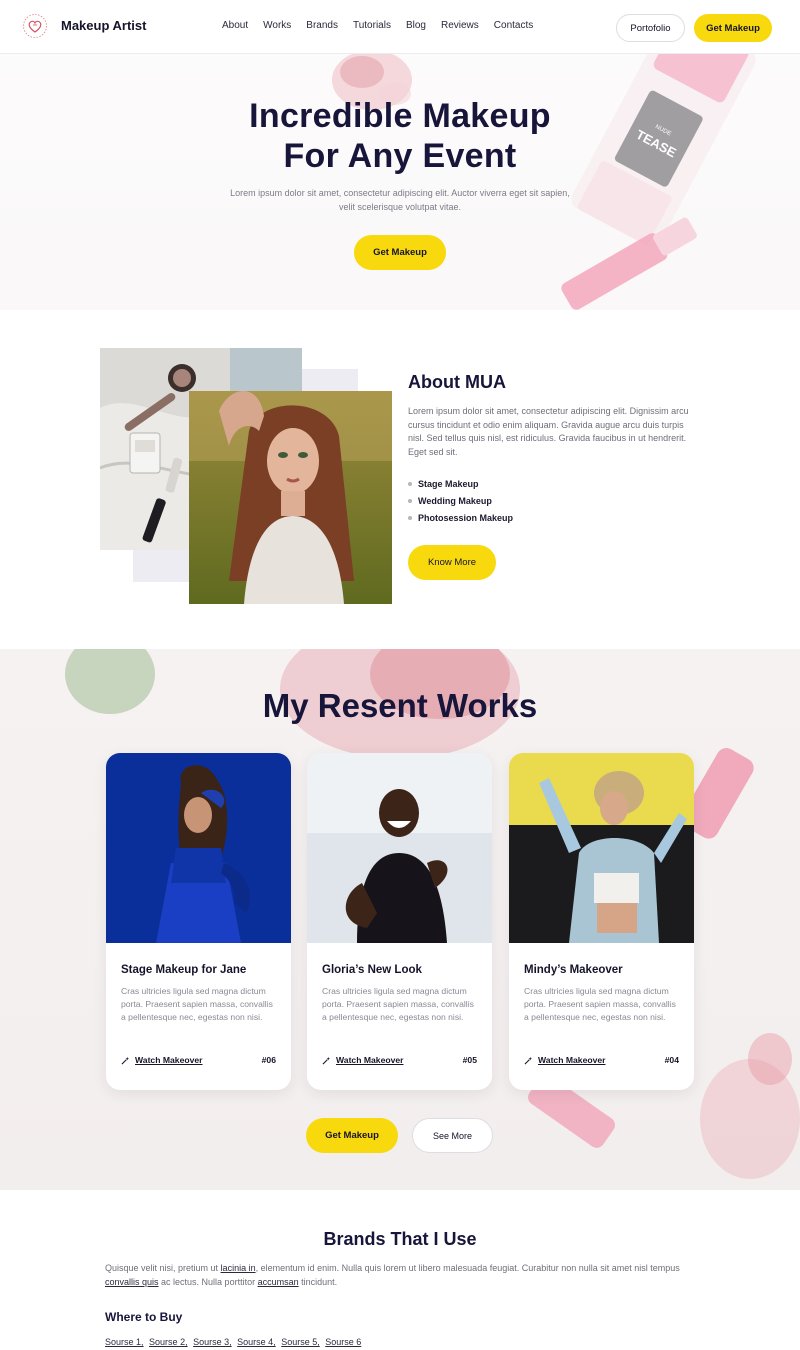 The height and width of the screenshot is (1350, 800). I want to click on hero-title: Incredible Makeup For Any Event, so click(400, 136).